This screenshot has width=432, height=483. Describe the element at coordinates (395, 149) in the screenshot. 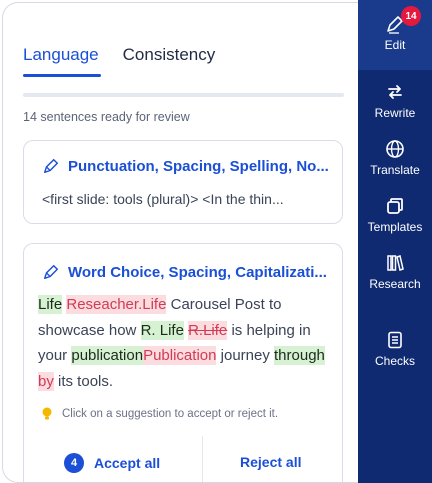

I see `globe-icon` at that location.